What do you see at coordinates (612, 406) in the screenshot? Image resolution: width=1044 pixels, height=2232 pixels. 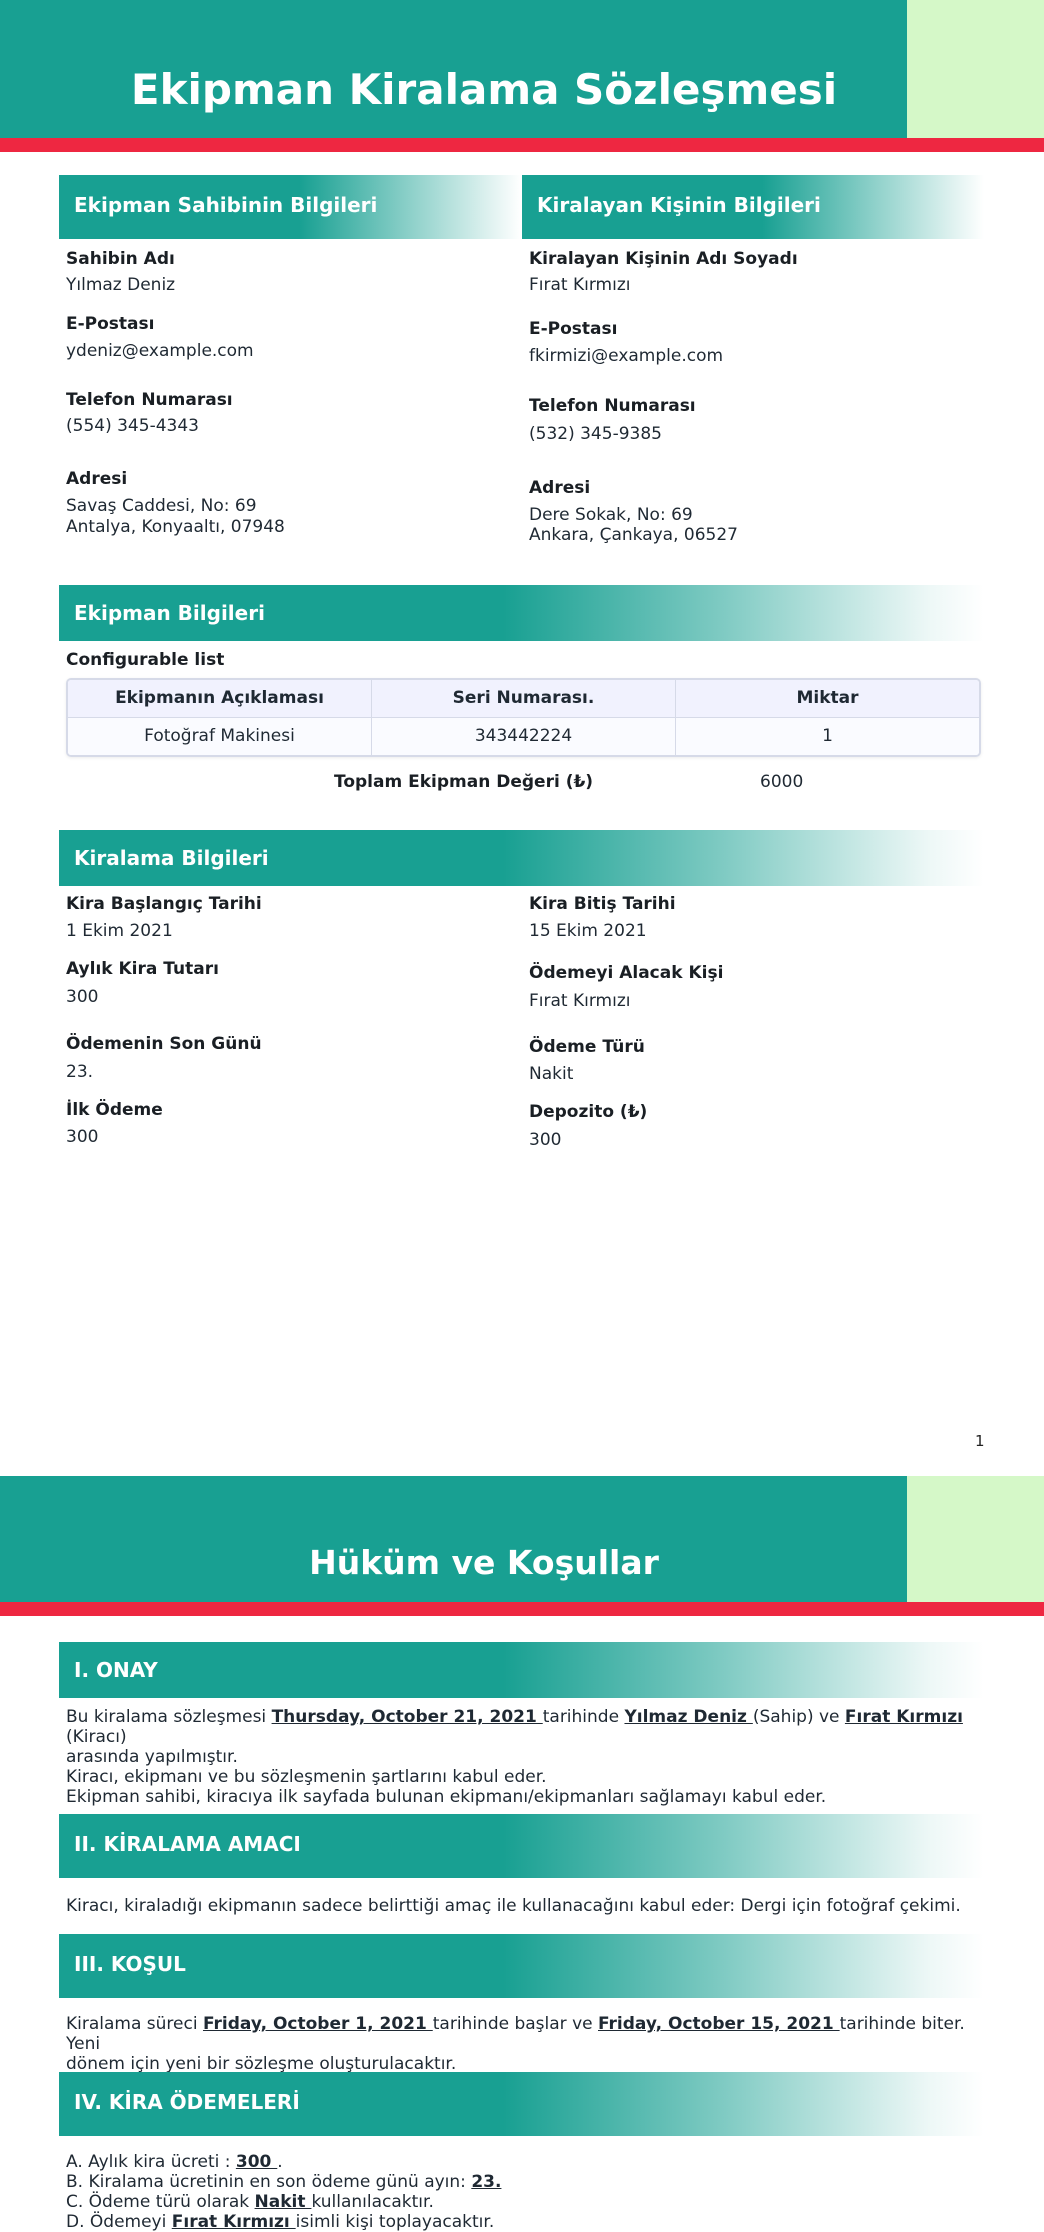 I see `renter-phone-label: Telefon Numarası` at bounding box center [612, 406].